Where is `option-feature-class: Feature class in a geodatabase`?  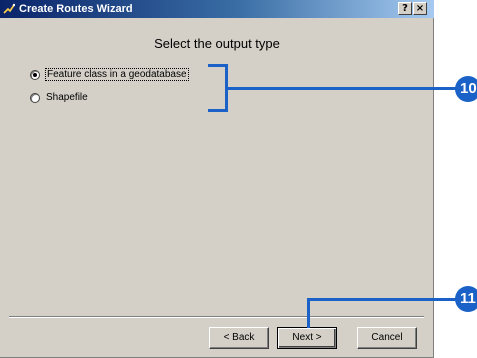
option-feature-class: Feature class in a geodatabase is located at coordinates (109, 74).